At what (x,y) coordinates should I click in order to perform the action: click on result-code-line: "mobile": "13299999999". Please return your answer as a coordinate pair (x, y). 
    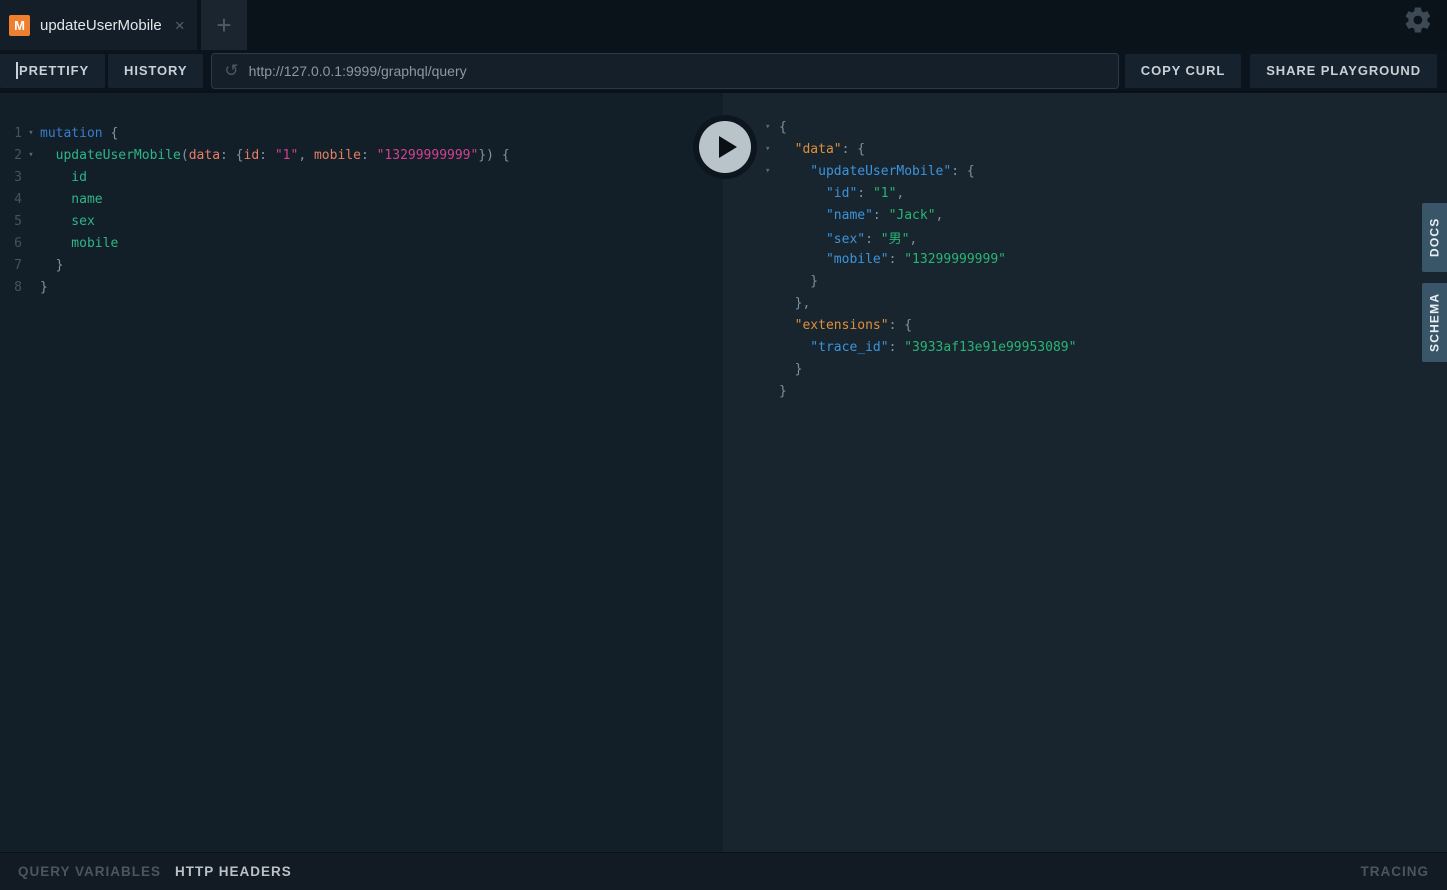
    Looking at the image, I should click on (1085, 259).